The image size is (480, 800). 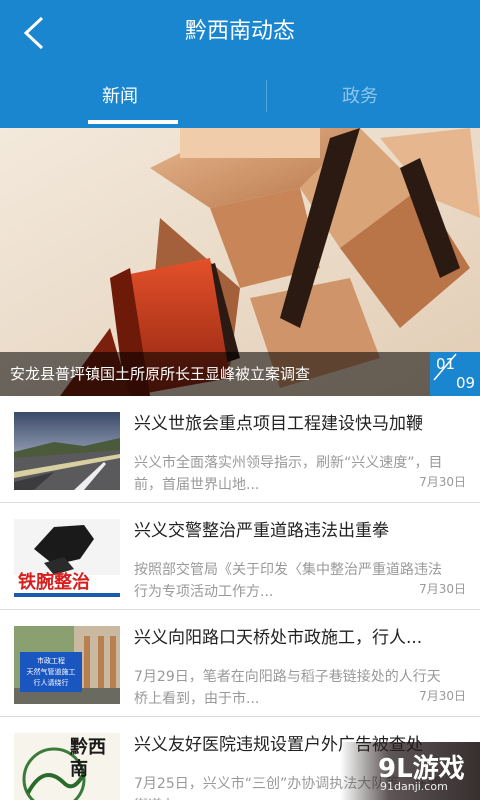 What do you see at coordinates (160, 374) in the screenshot?
I see `banner-caption-text: 安龙县普坪镇国土所原所长王显峰被立案调查` at bounding box center [160, 374].